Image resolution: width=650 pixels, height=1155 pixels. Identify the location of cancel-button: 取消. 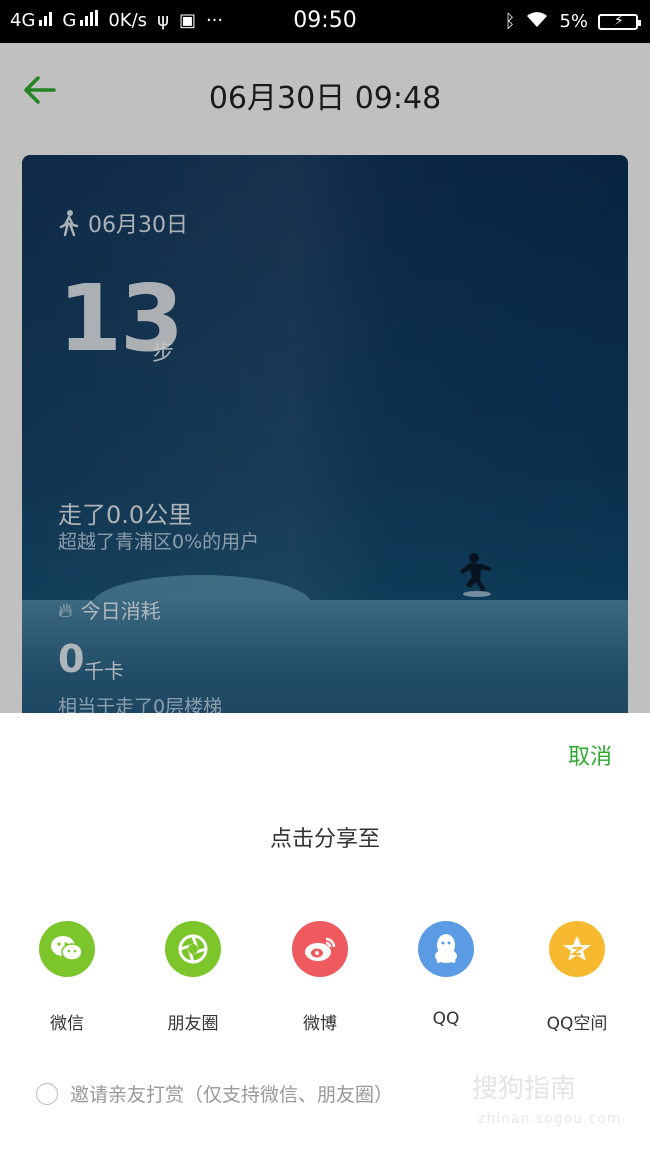
(590, 755).